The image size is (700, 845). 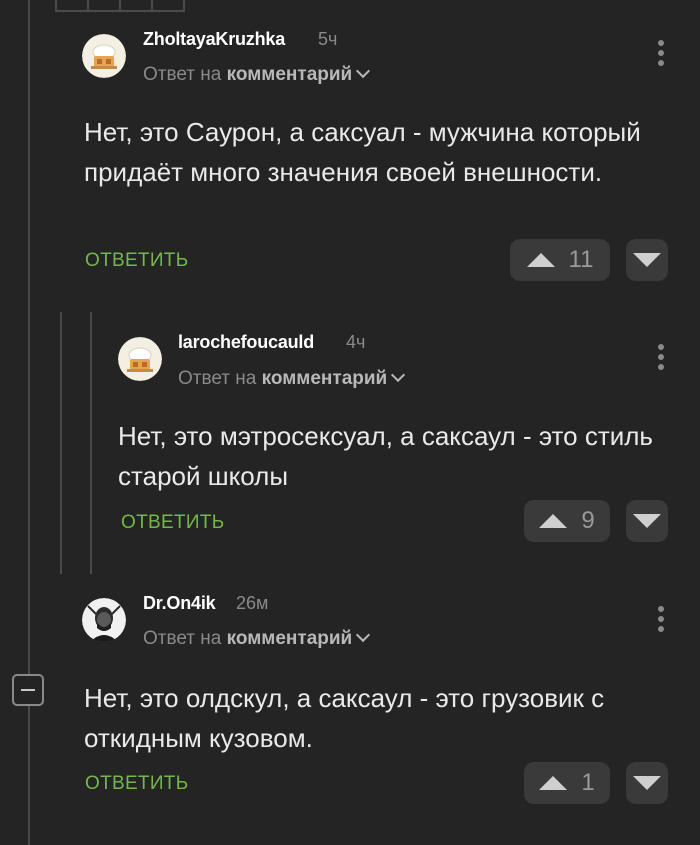 What do you see at coordinates (560, 260) in the screenshot?
I see `upvote-button: 11` at bounding box center [560, 260].